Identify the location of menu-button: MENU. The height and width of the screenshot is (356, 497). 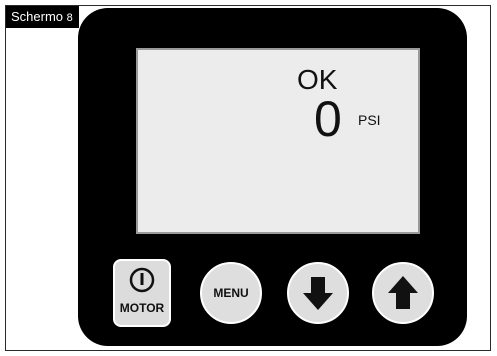
(231, 293).